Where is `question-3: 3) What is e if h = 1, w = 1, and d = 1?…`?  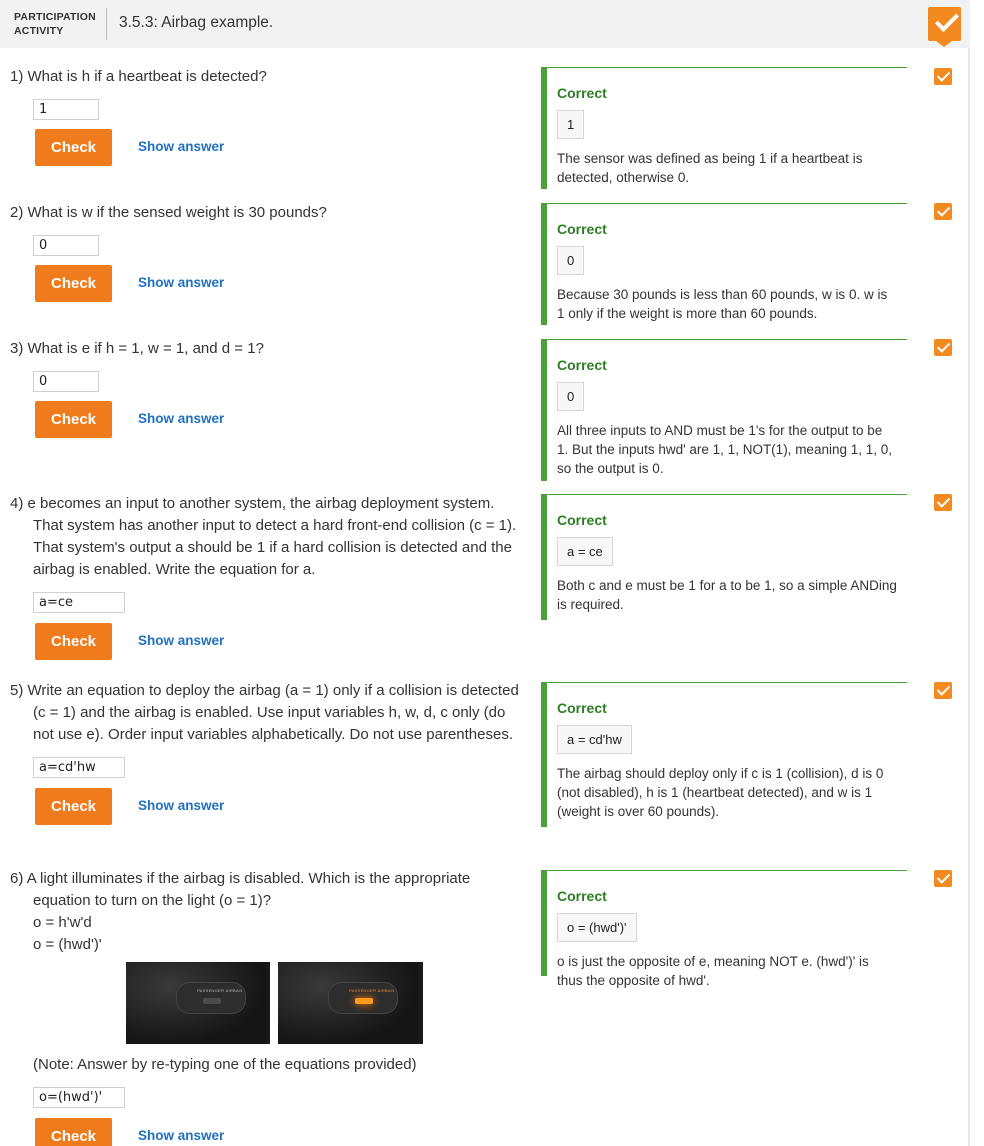 question-3: 3) What is e if h = 1, w = 1, and d = 1?… is located at coordinates (270, 388).